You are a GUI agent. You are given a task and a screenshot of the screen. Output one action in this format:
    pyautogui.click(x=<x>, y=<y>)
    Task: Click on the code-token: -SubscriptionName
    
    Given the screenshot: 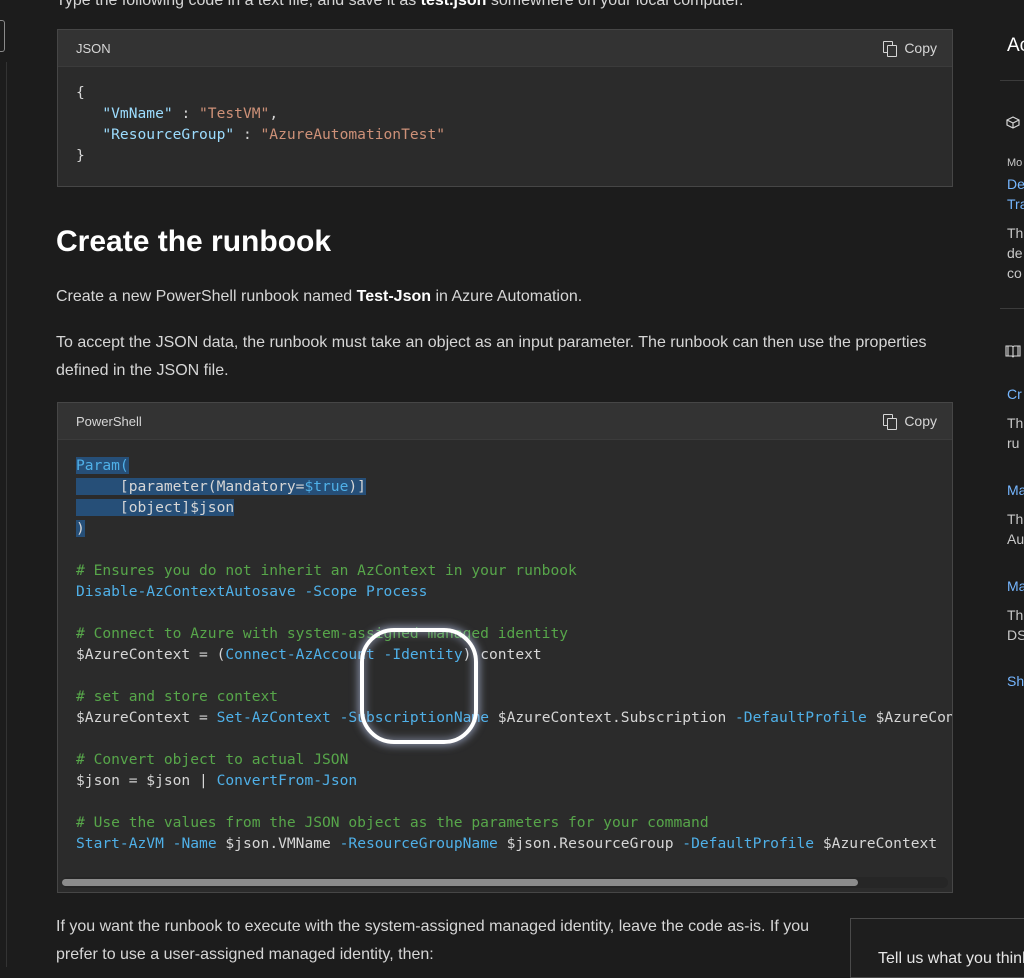 What is the action you would take?
    pyautogui.click(x=414, y=717)
    